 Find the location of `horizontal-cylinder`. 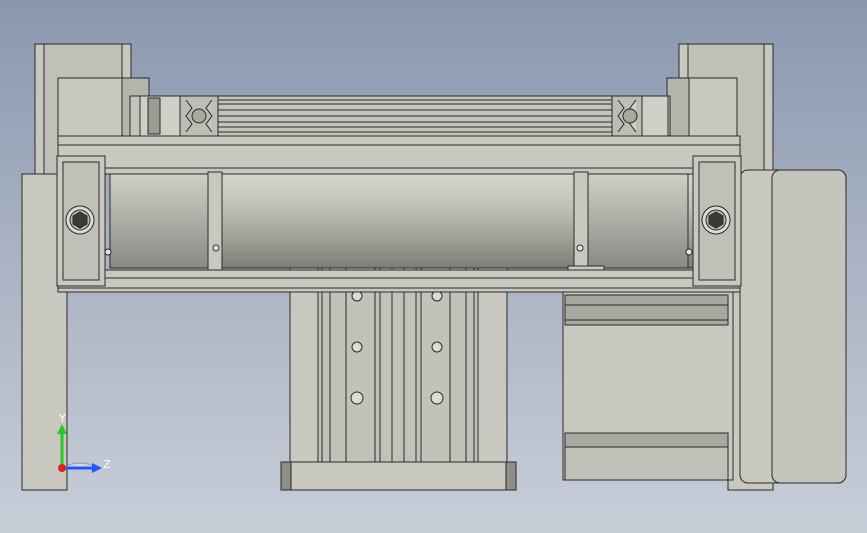

horizontal-cylinder is located at coordinates (402, 225).